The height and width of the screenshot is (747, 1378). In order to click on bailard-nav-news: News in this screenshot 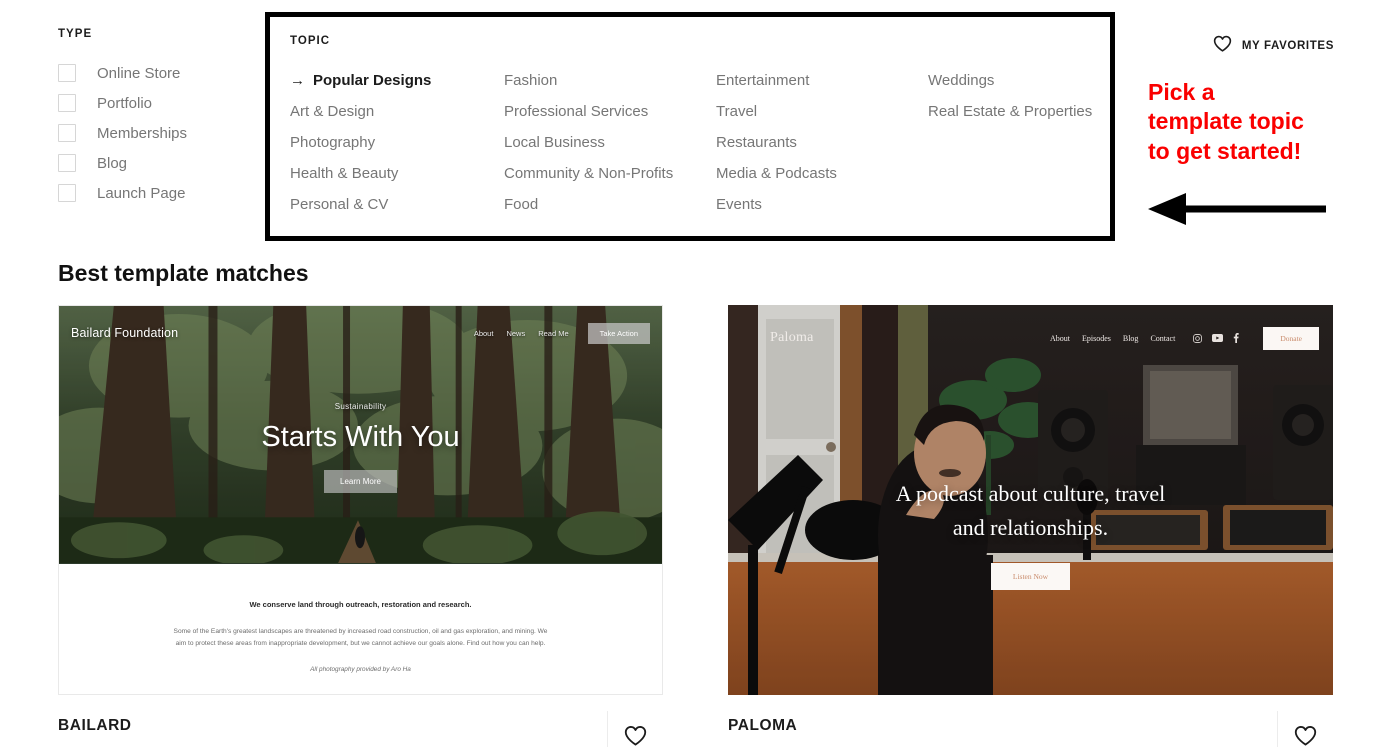, I will do `click(515, 333)`.